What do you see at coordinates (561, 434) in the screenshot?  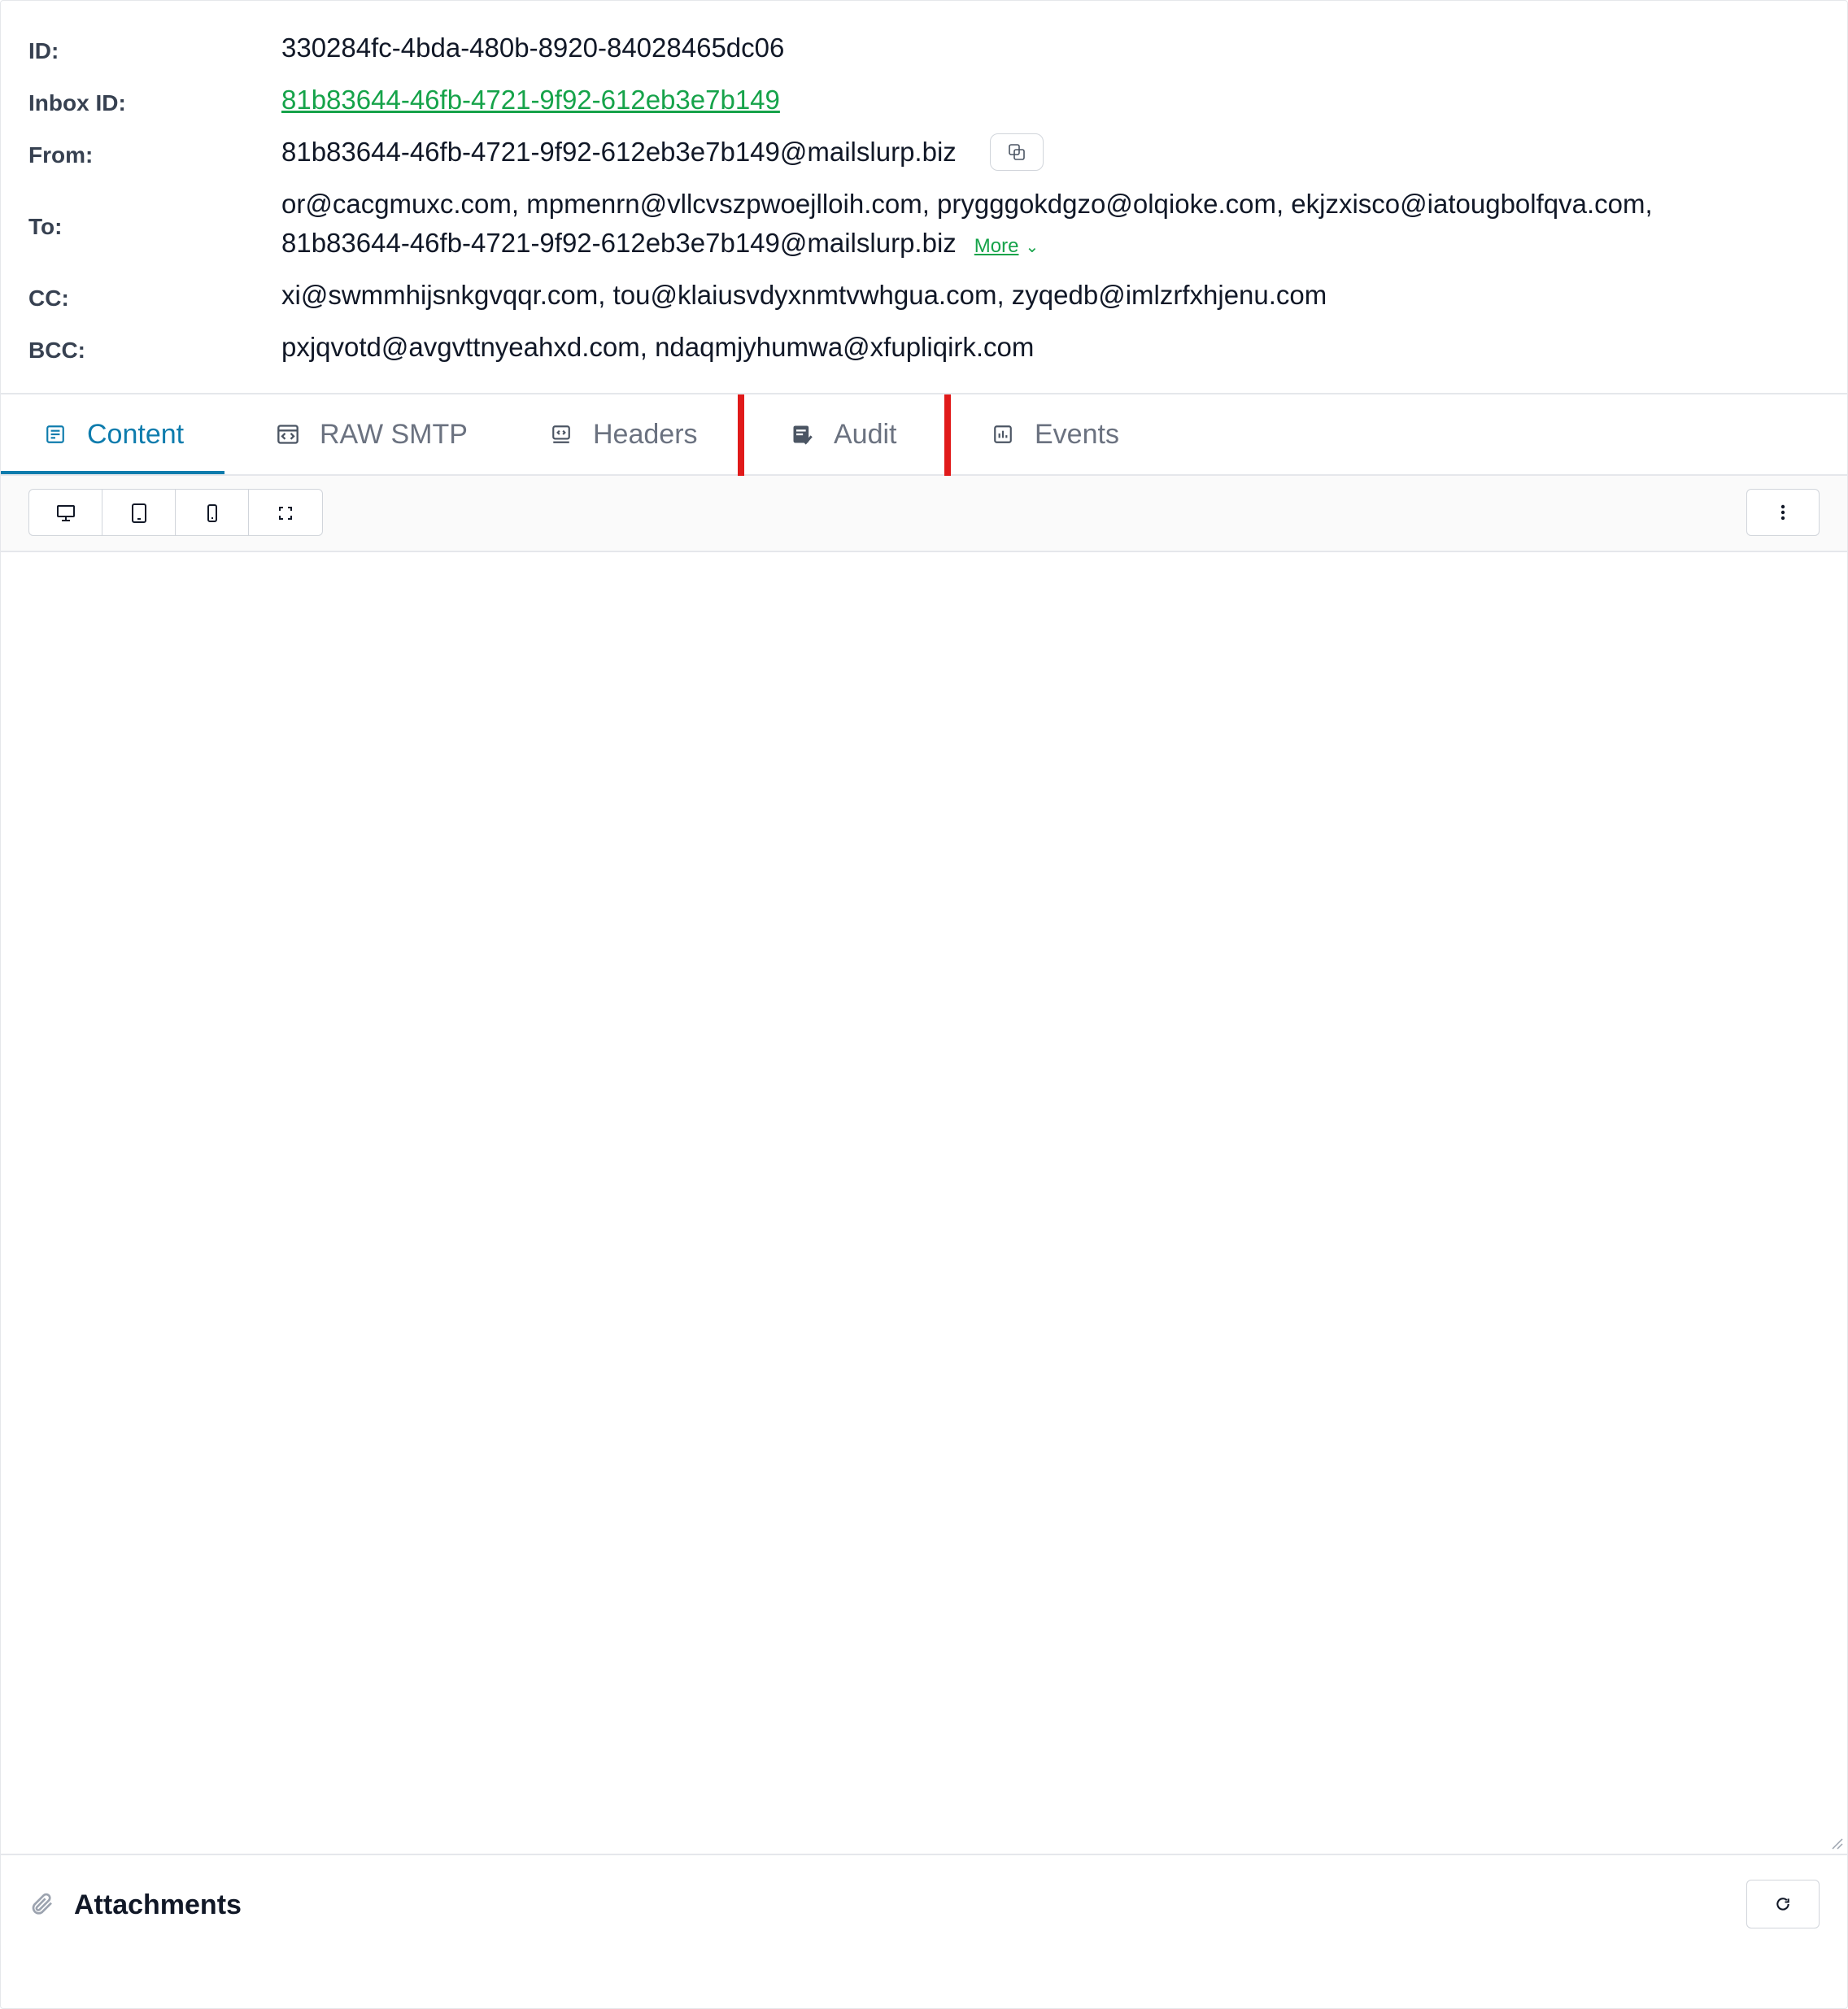 I see `headers-icon` at bounding box center [561, 434].